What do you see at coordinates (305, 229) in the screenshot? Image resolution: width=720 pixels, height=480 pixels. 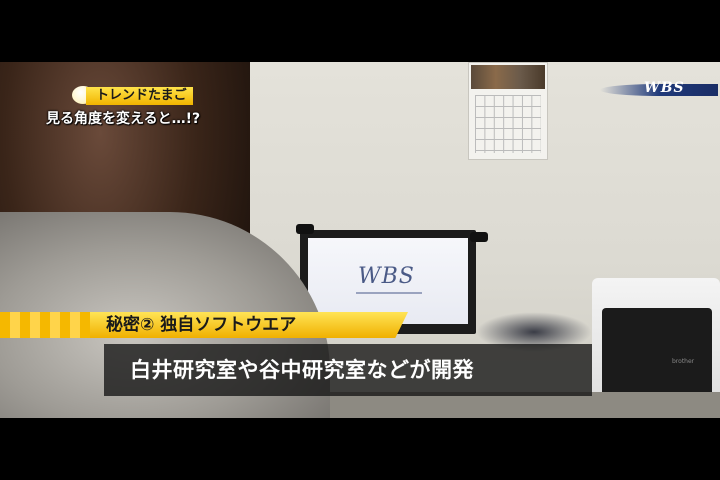 I see `monitor-clip-left` at bounding box center [305, 229].